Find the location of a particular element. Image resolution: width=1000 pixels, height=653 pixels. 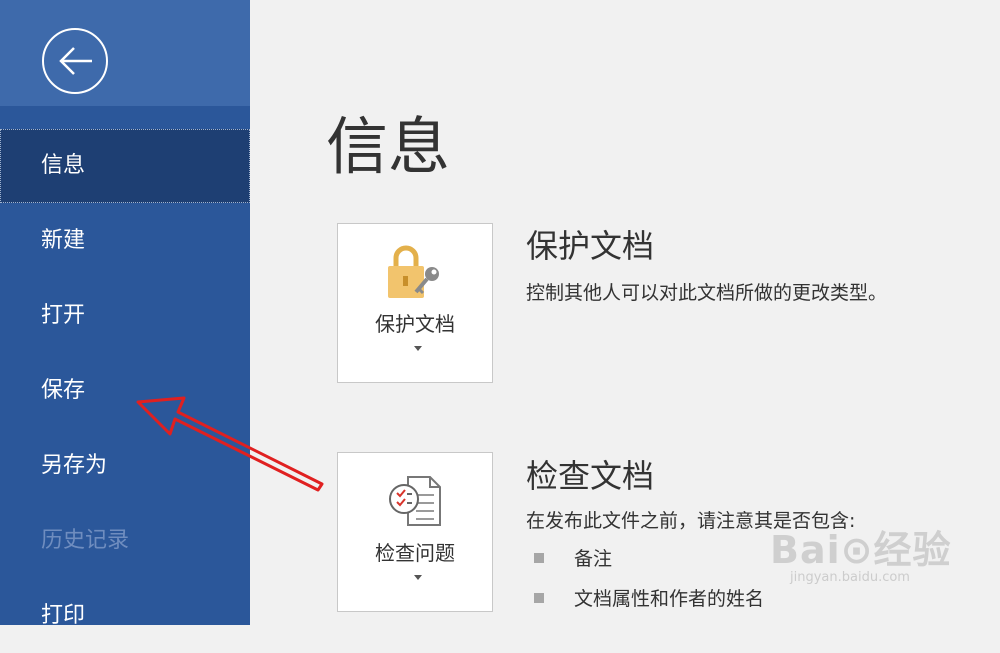

nav-item-save: 保存 is located at coordinates (125, 391).